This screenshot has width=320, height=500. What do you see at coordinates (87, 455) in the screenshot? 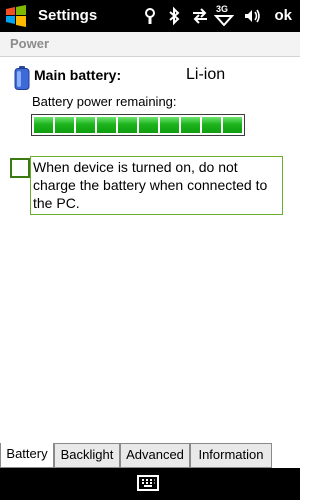
I see `tab-backlight: Backlight` at bounding box center [87, 455].